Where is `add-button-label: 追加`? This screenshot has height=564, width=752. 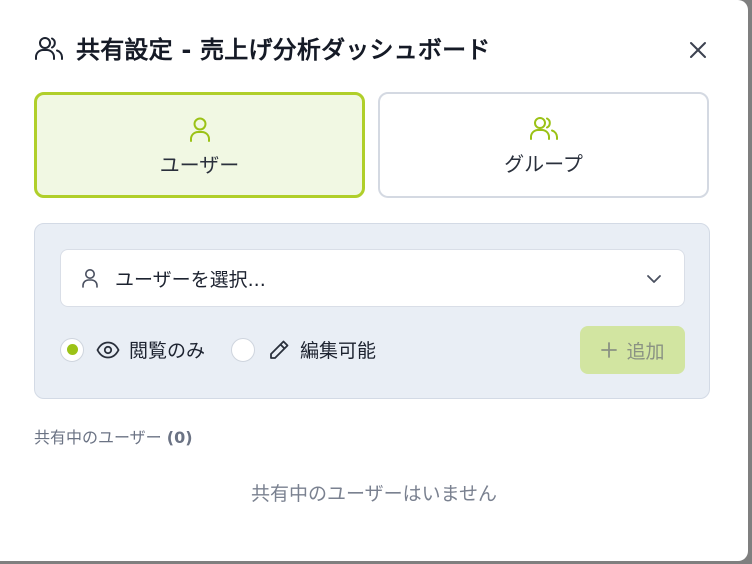
add-button-label: 追加 is located at coordinates (645, 351).